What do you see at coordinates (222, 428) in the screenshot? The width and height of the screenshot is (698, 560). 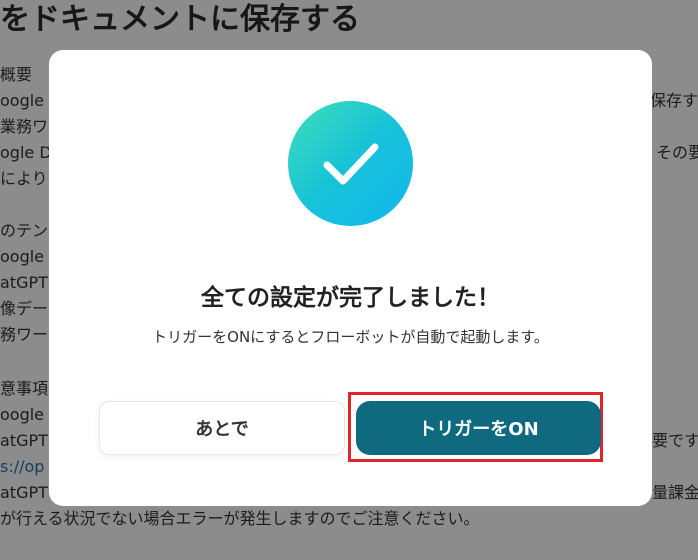 I see `later-button: あとで` at bounding box center [222, 428].